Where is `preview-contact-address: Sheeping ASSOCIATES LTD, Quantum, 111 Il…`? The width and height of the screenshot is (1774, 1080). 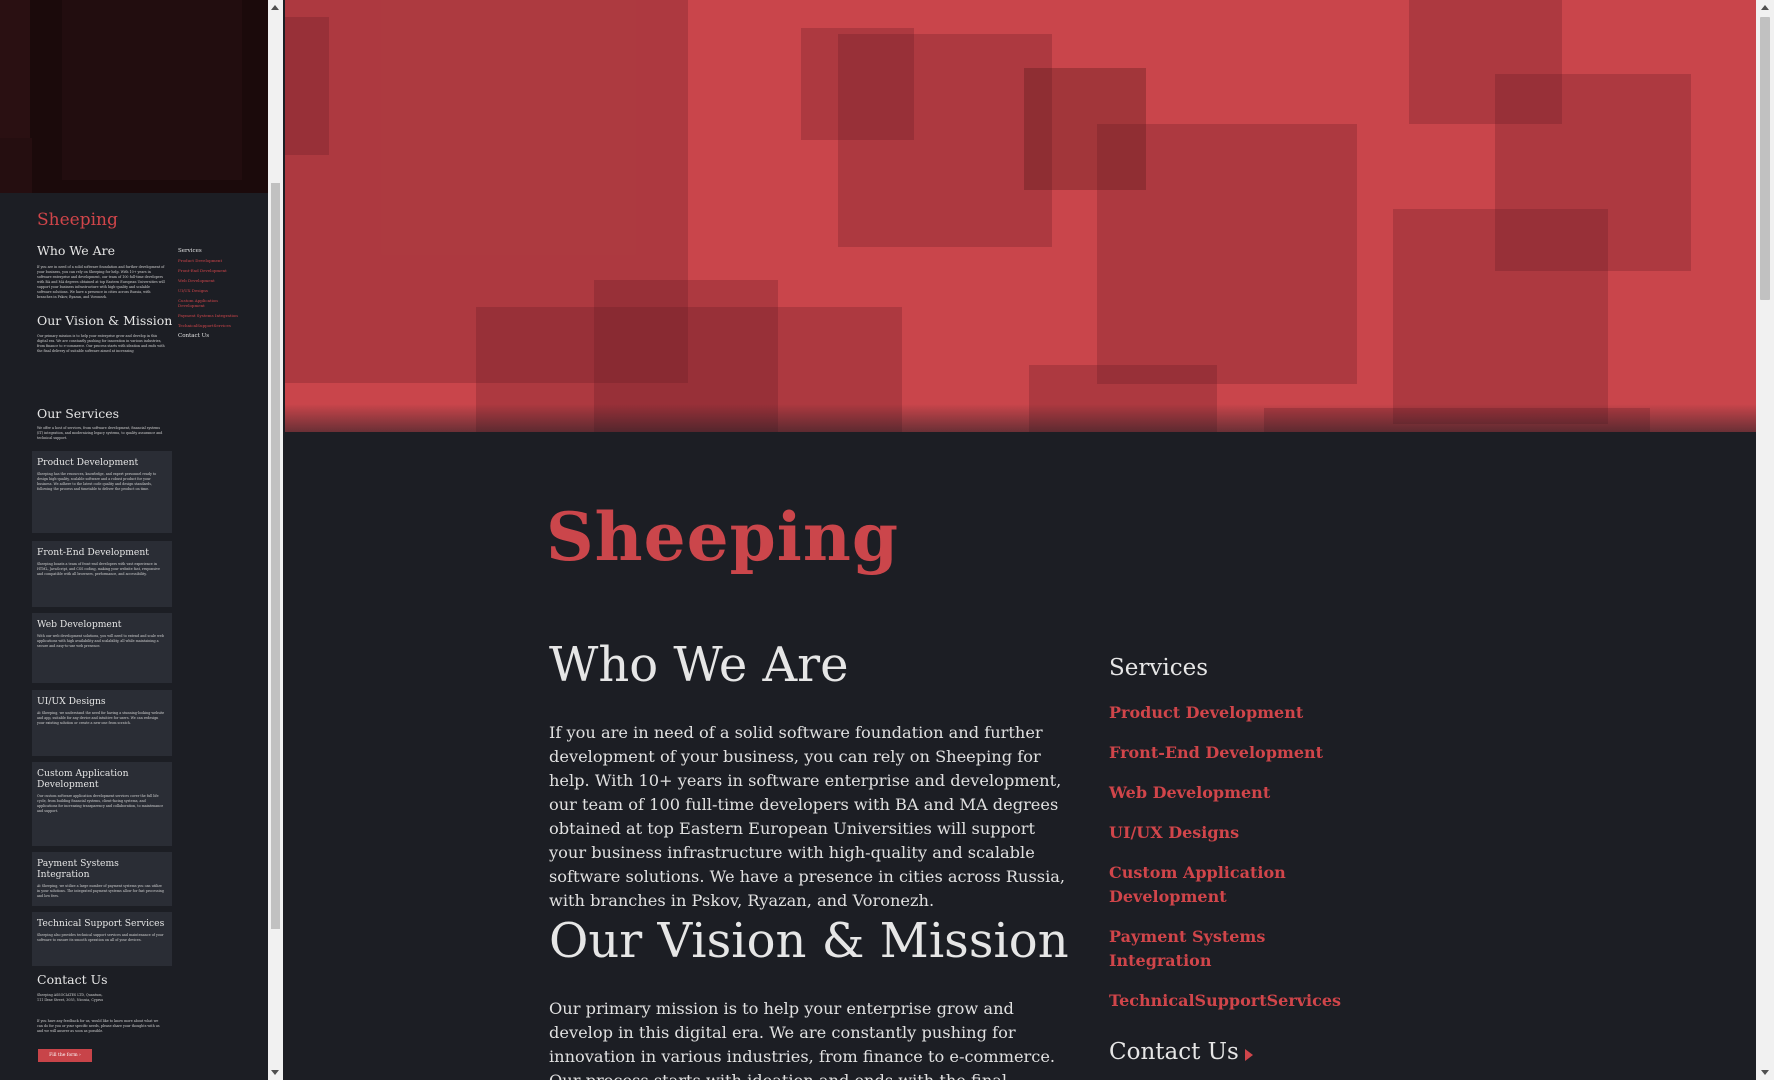 preview-contact-address: Sheeping ASSOCIATES LTD, Quantum, 111 Il… is located at coordinates (70, 997).